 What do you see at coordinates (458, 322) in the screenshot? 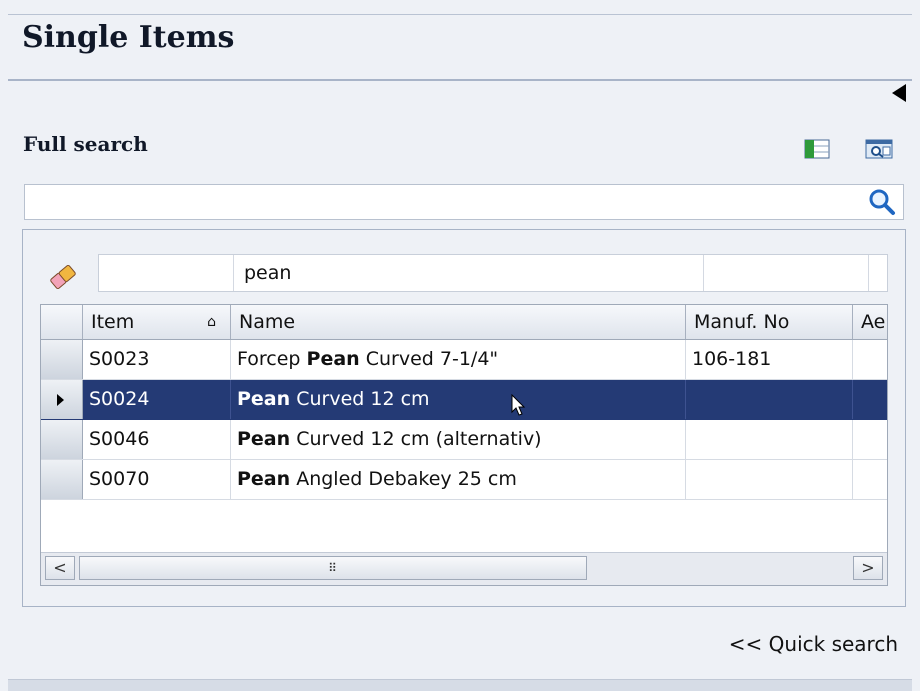
I see `column-header-name: Name` at bounding box center [458, 322].